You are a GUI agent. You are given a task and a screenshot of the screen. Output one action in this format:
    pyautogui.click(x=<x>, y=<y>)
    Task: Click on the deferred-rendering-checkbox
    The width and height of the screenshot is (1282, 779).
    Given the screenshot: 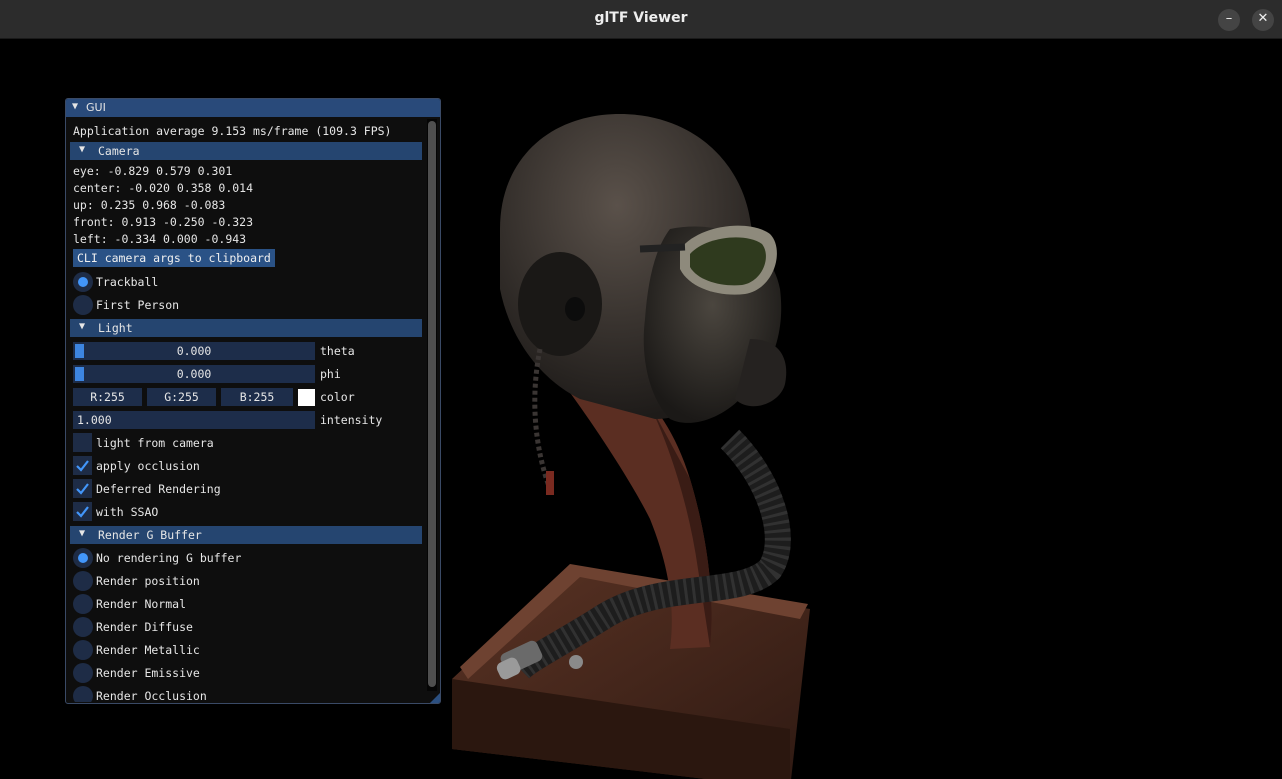 What is the action you would take?
    pyautogui.click(x=82, y=488)
    